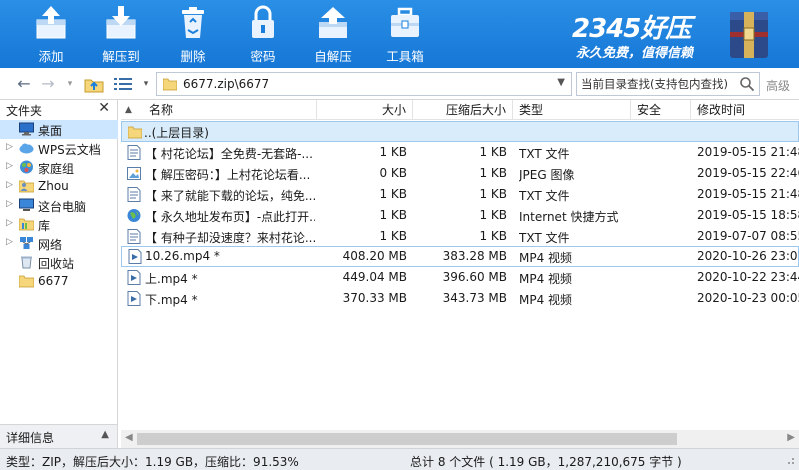  What do you see at coordinates (26, 129) in the screenshot?
I see `desktop-icon` at bounding box center [26, 129].